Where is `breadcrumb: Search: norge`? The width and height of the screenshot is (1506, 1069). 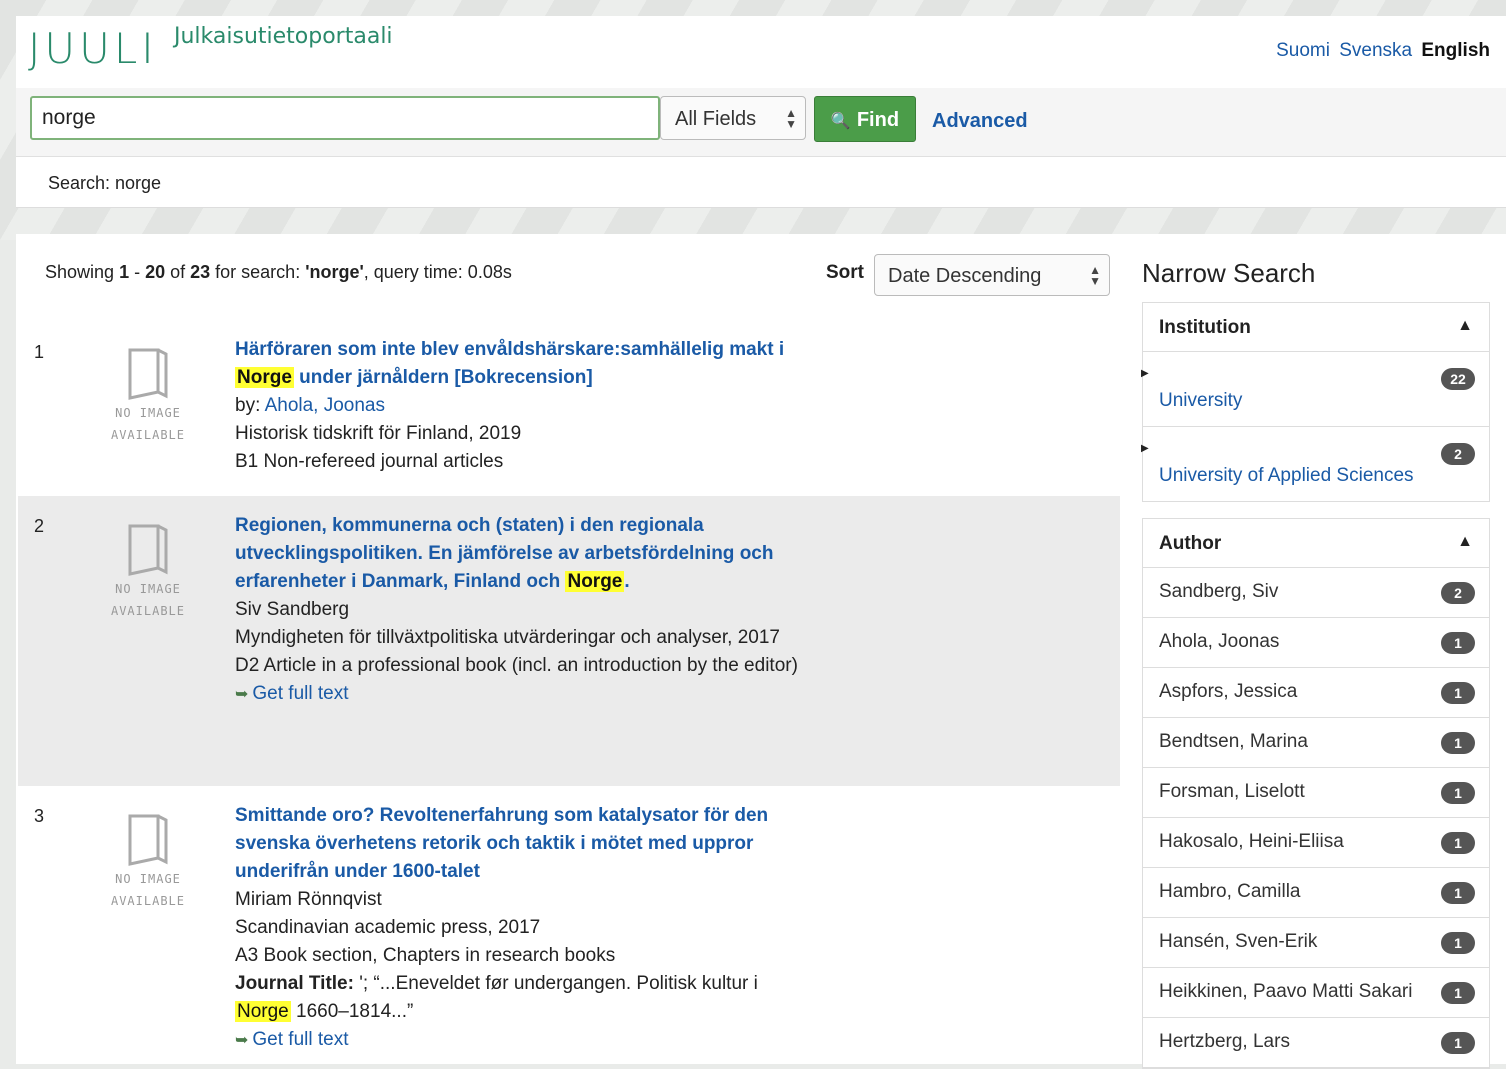
breadcrumb: Search: norge is located at coordinates (105, 183).